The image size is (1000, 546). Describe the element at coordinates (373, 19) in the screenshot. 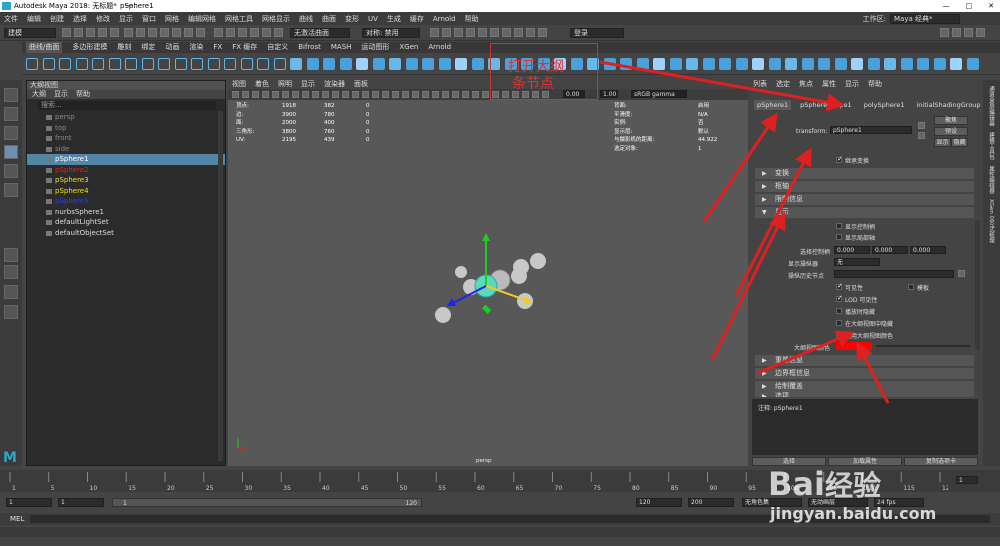

I see `menu-14: UV` at that location.